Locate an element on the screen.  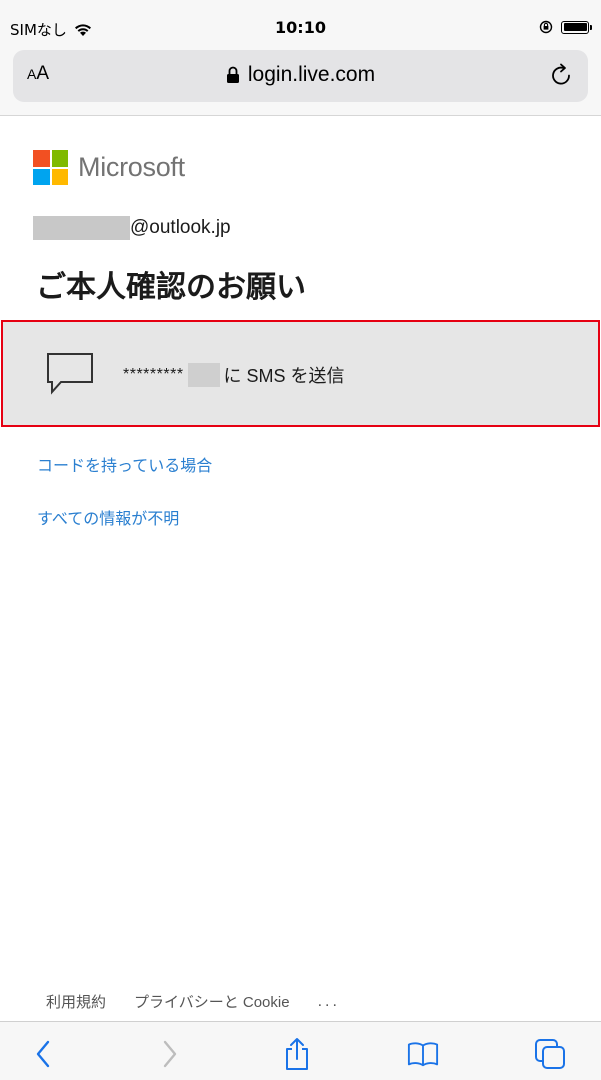
battery-icon is located at coordinates (576, 27).